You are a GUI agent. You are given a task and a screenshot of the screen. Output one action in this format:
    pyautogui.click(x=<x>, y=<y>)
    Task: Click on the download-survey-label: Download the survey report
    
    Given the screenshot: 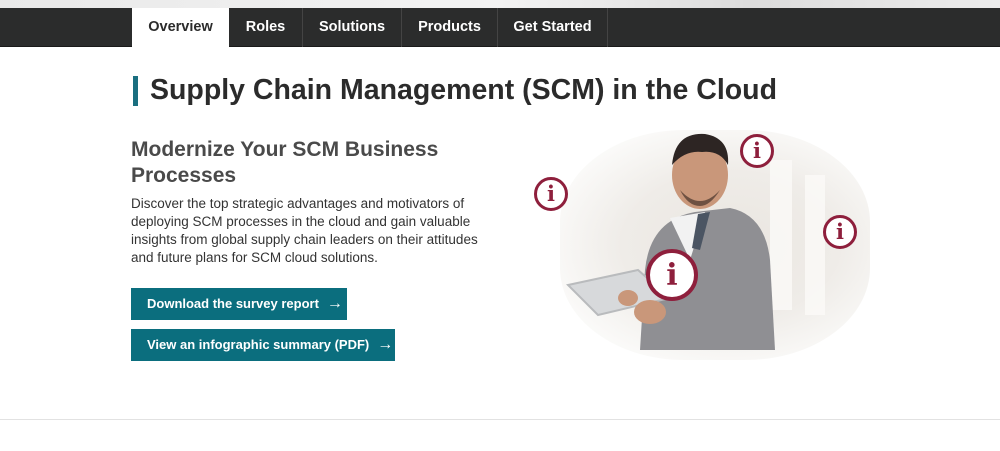 What is the action you would take?
    pyautogui.click(x=233, y=303)
    